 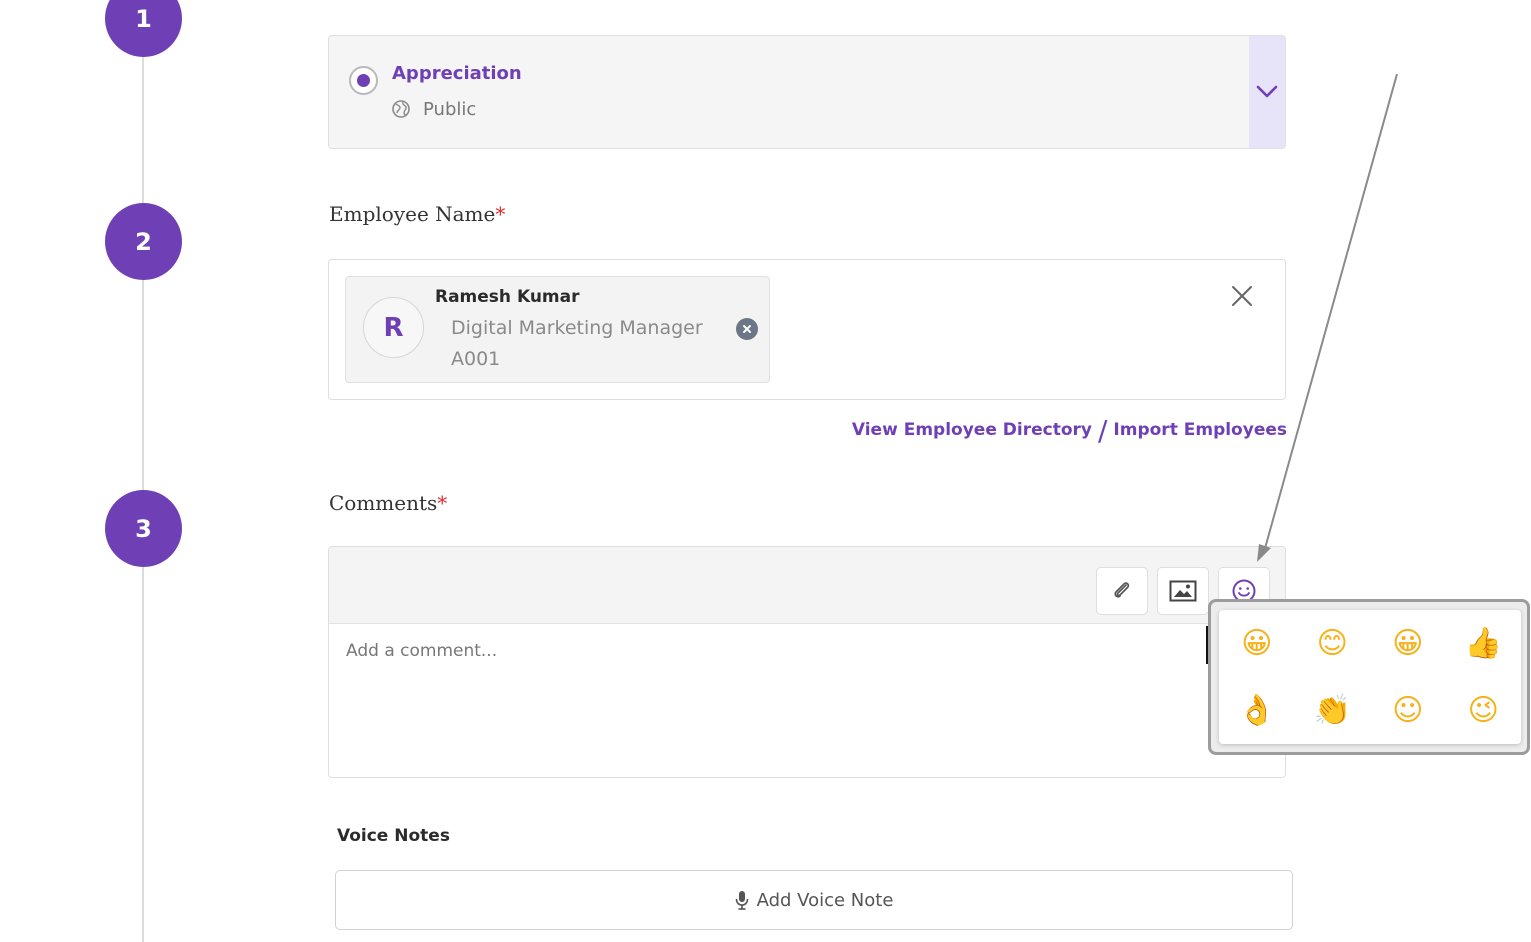 I want to click on category-dropdown-toggle, so click(x=1267, y=92).